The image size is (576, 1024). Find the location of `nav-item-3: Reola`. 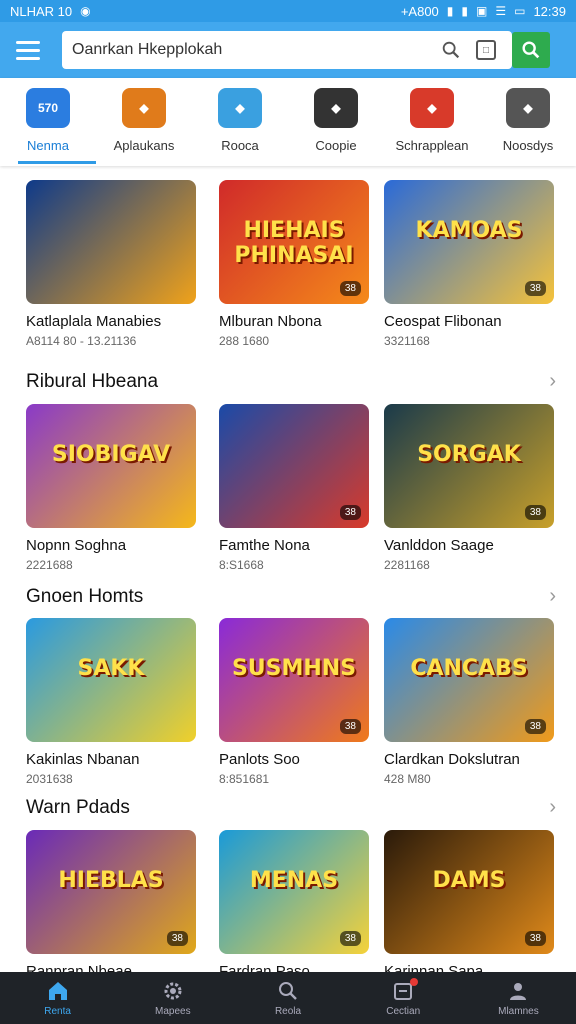

nav-item-3: Reola is located at coordinates (287, 998).